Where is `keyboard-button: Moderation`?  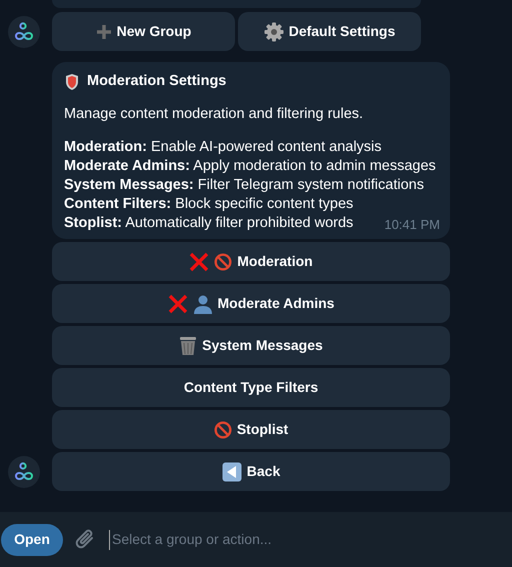
keyboard-button: Moderation is located at coordinates (251, 261).